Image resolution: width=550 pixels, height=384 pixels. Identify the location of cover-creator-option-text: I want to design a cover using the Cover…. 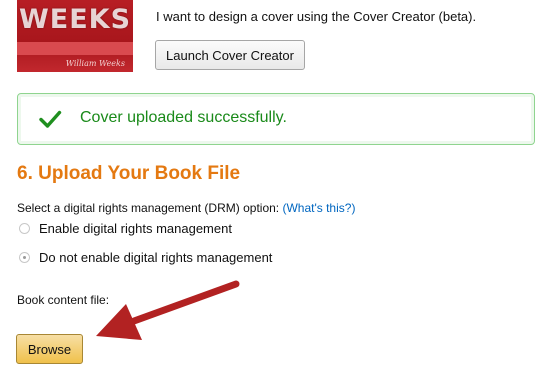
(316, 16).